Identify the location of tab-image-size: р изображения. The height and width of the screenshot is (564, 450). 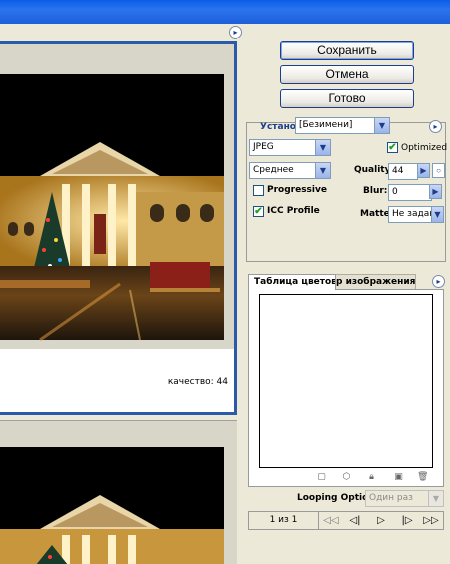
(373, 282).